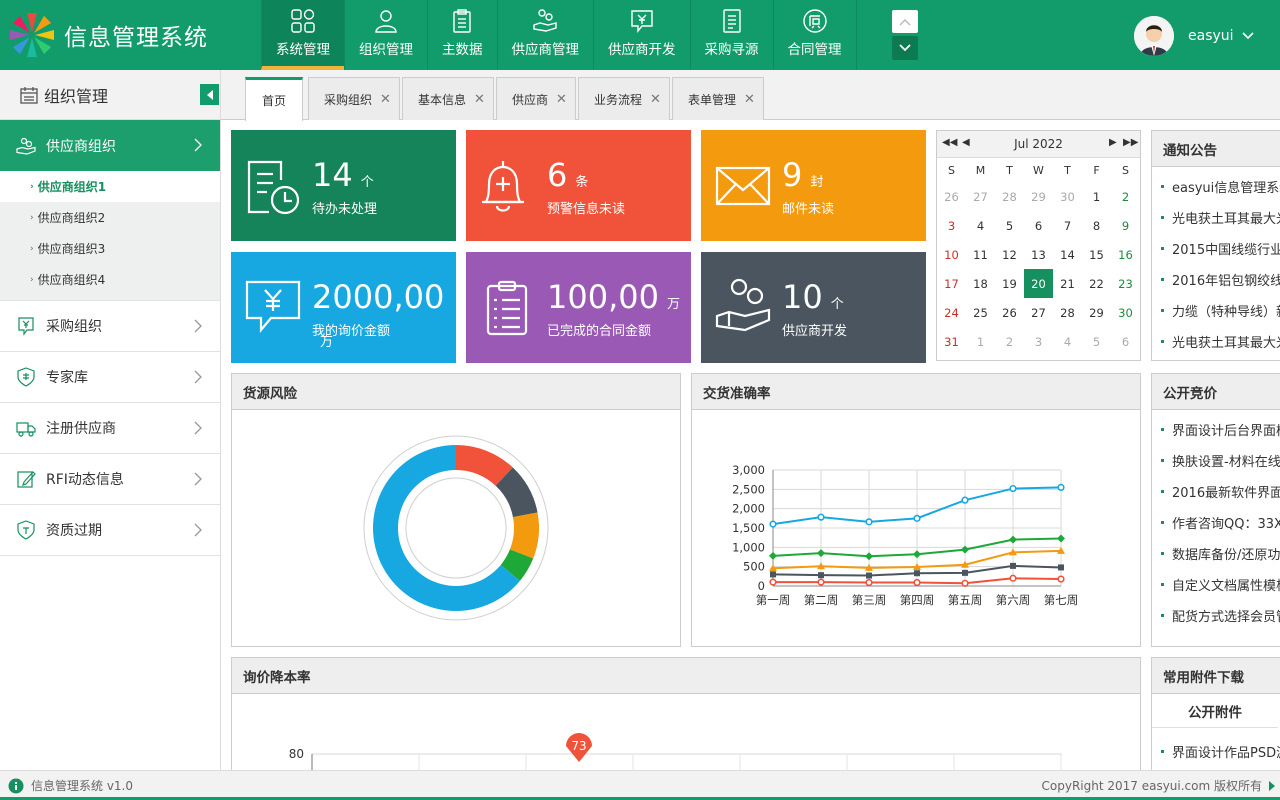  Describe the element at coordinates (624, 98) in the screenshot. I see `tab-workflow: 业务流程 ✕` at that location.